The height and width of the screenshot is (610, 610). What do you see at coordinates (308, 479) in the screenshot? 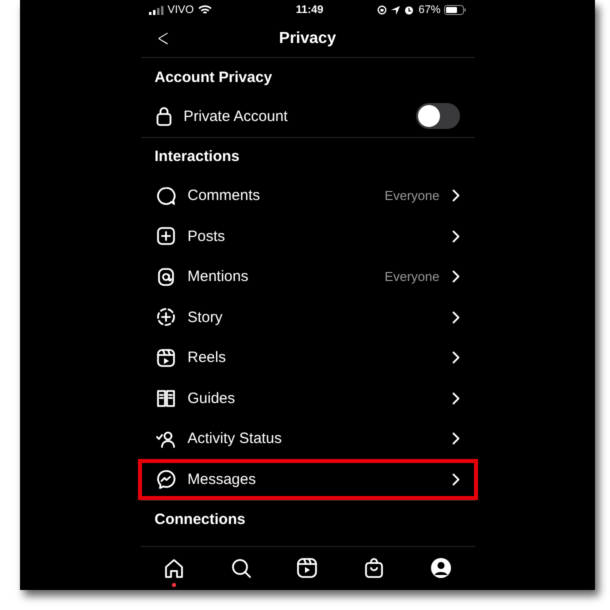
I see `settings-row: Messages` at bounding box center [308, 479].